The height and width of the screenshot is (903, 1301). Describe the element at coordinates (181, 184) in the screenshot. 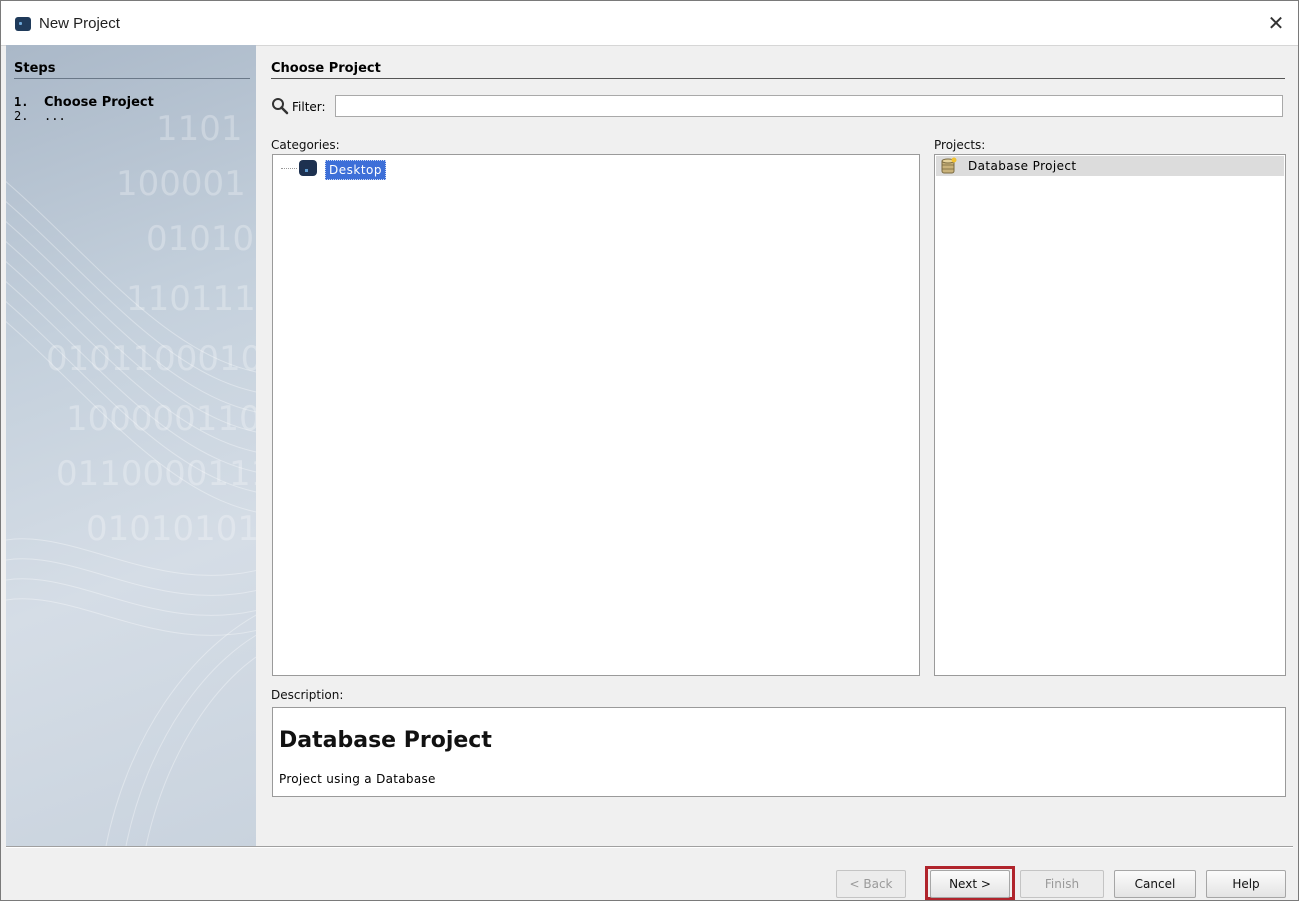

I see `svg-text: 100001` at that location.